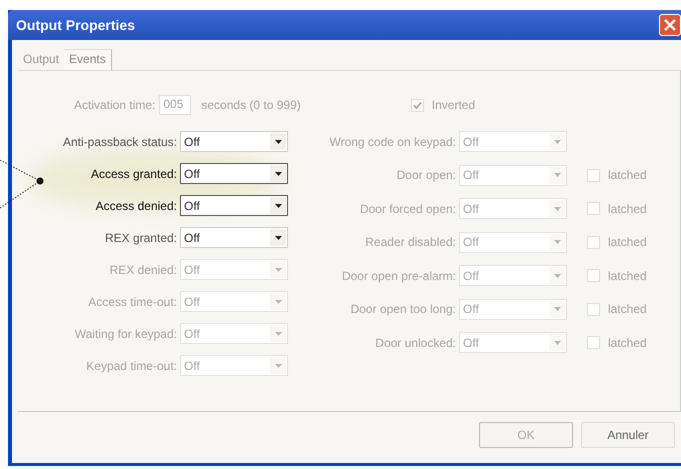 This screenshot has height=469, width=681. Describe the element at coordinates (398, 275) in the screenshot. I see `field-label: Door open pre-alarm:` at that location.